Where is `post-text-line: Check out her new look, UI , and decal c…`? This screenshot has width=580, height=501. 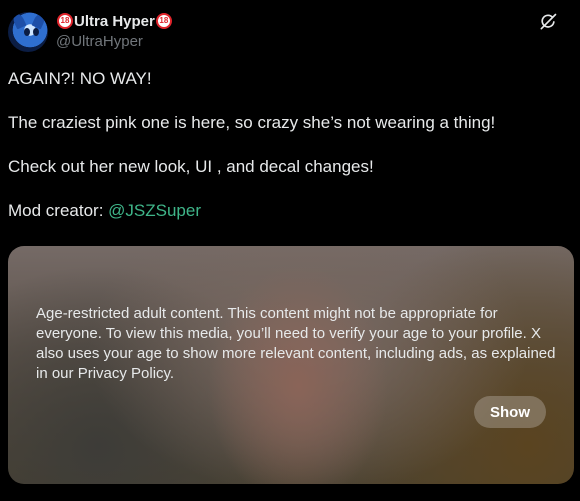 post-text-line: Check out her new look, UI , and decal c… is located at coordinates (191, 166).